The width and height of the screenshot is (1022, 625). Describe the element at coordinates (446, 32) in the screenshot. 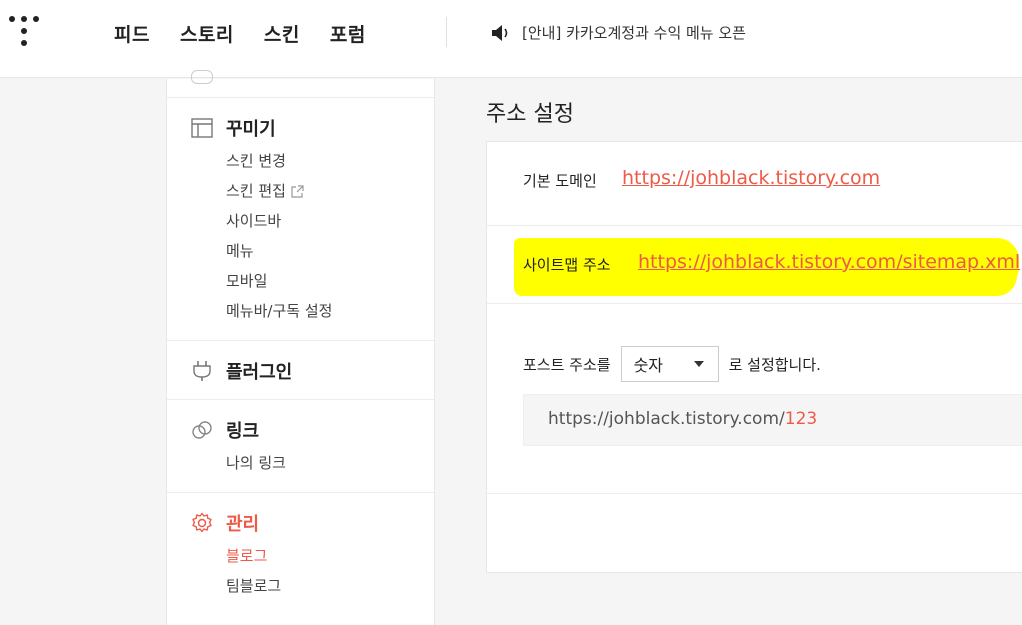

I see `nav-divider` at that location.